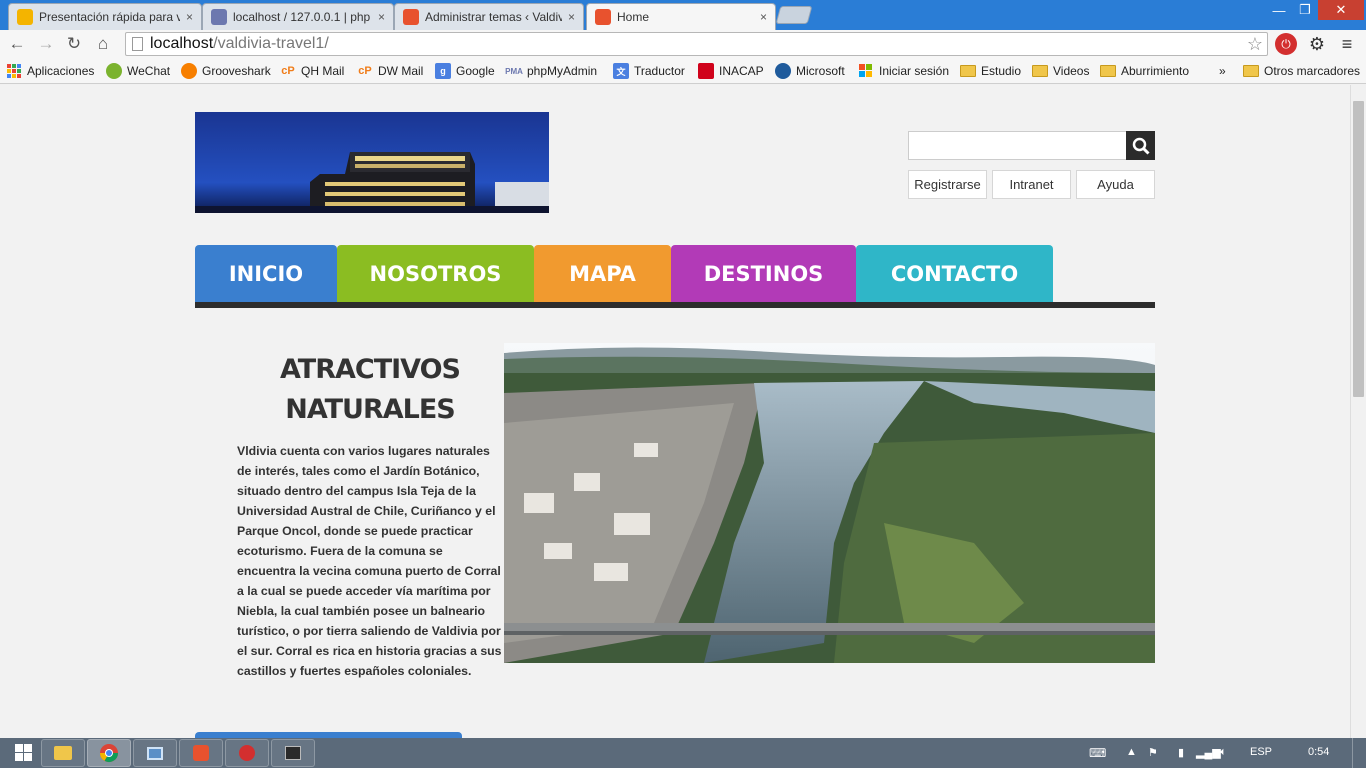 The width and height of the screenshot is (1366, 768). I want to click on search-input, so click(1017, 145).